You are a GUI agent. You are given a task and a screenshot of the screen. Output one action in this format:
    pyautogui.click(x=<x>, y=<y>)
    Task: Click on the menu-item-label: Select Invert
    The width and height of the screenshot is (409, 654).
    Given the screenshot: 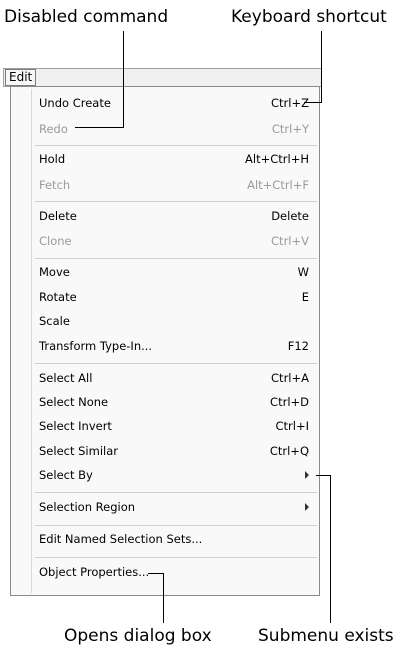 What is the action you would take?
    pyautogui.click(x=75, y=426)
    